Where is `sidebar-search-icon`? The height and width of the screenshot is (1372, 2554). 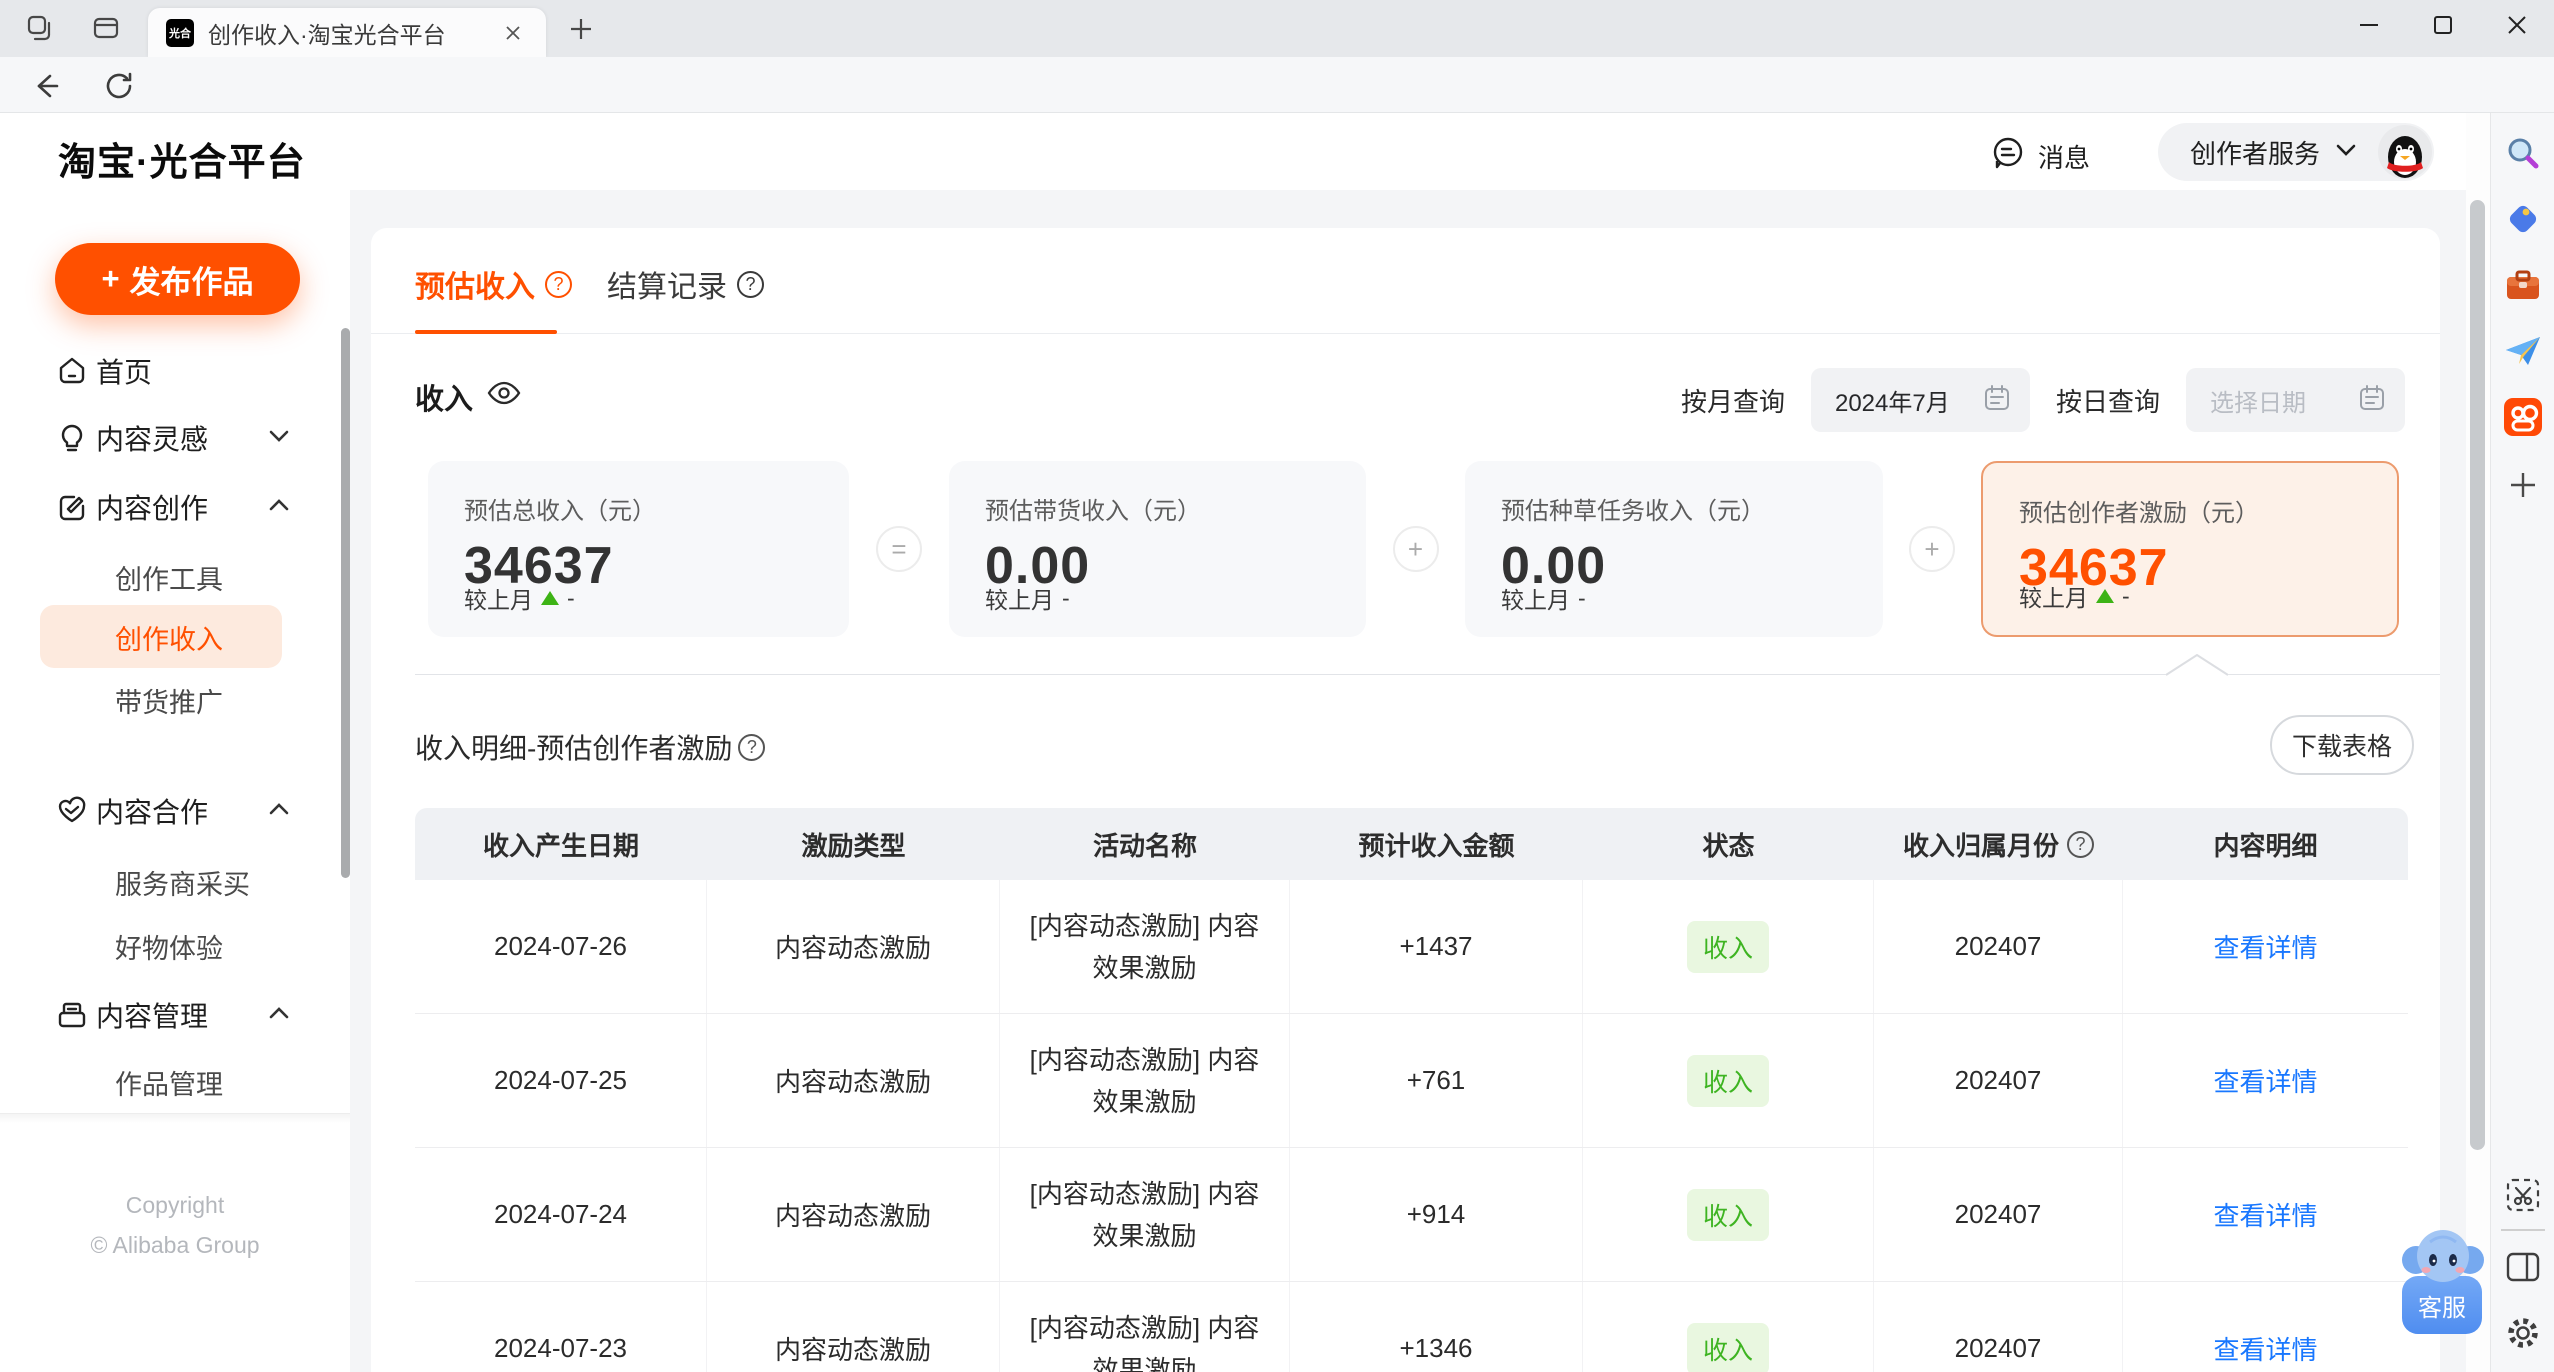 sidebar-search-icon is located at coordinates (2523, 153).